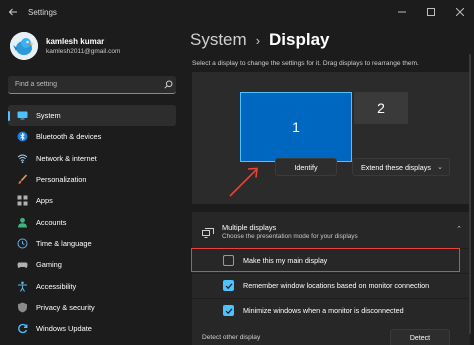  Describe the element at coordinates (92, 116) in the screenshot. I see `sidebar-item-system: System` at that location.